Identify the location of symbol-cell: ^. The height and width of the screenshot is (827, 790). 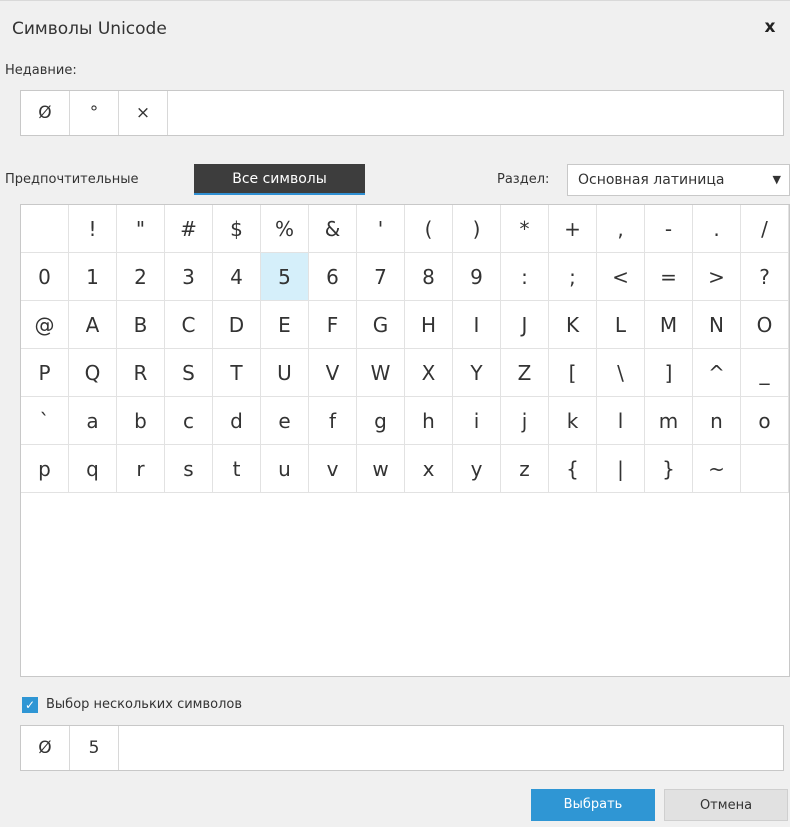
(717, 373).